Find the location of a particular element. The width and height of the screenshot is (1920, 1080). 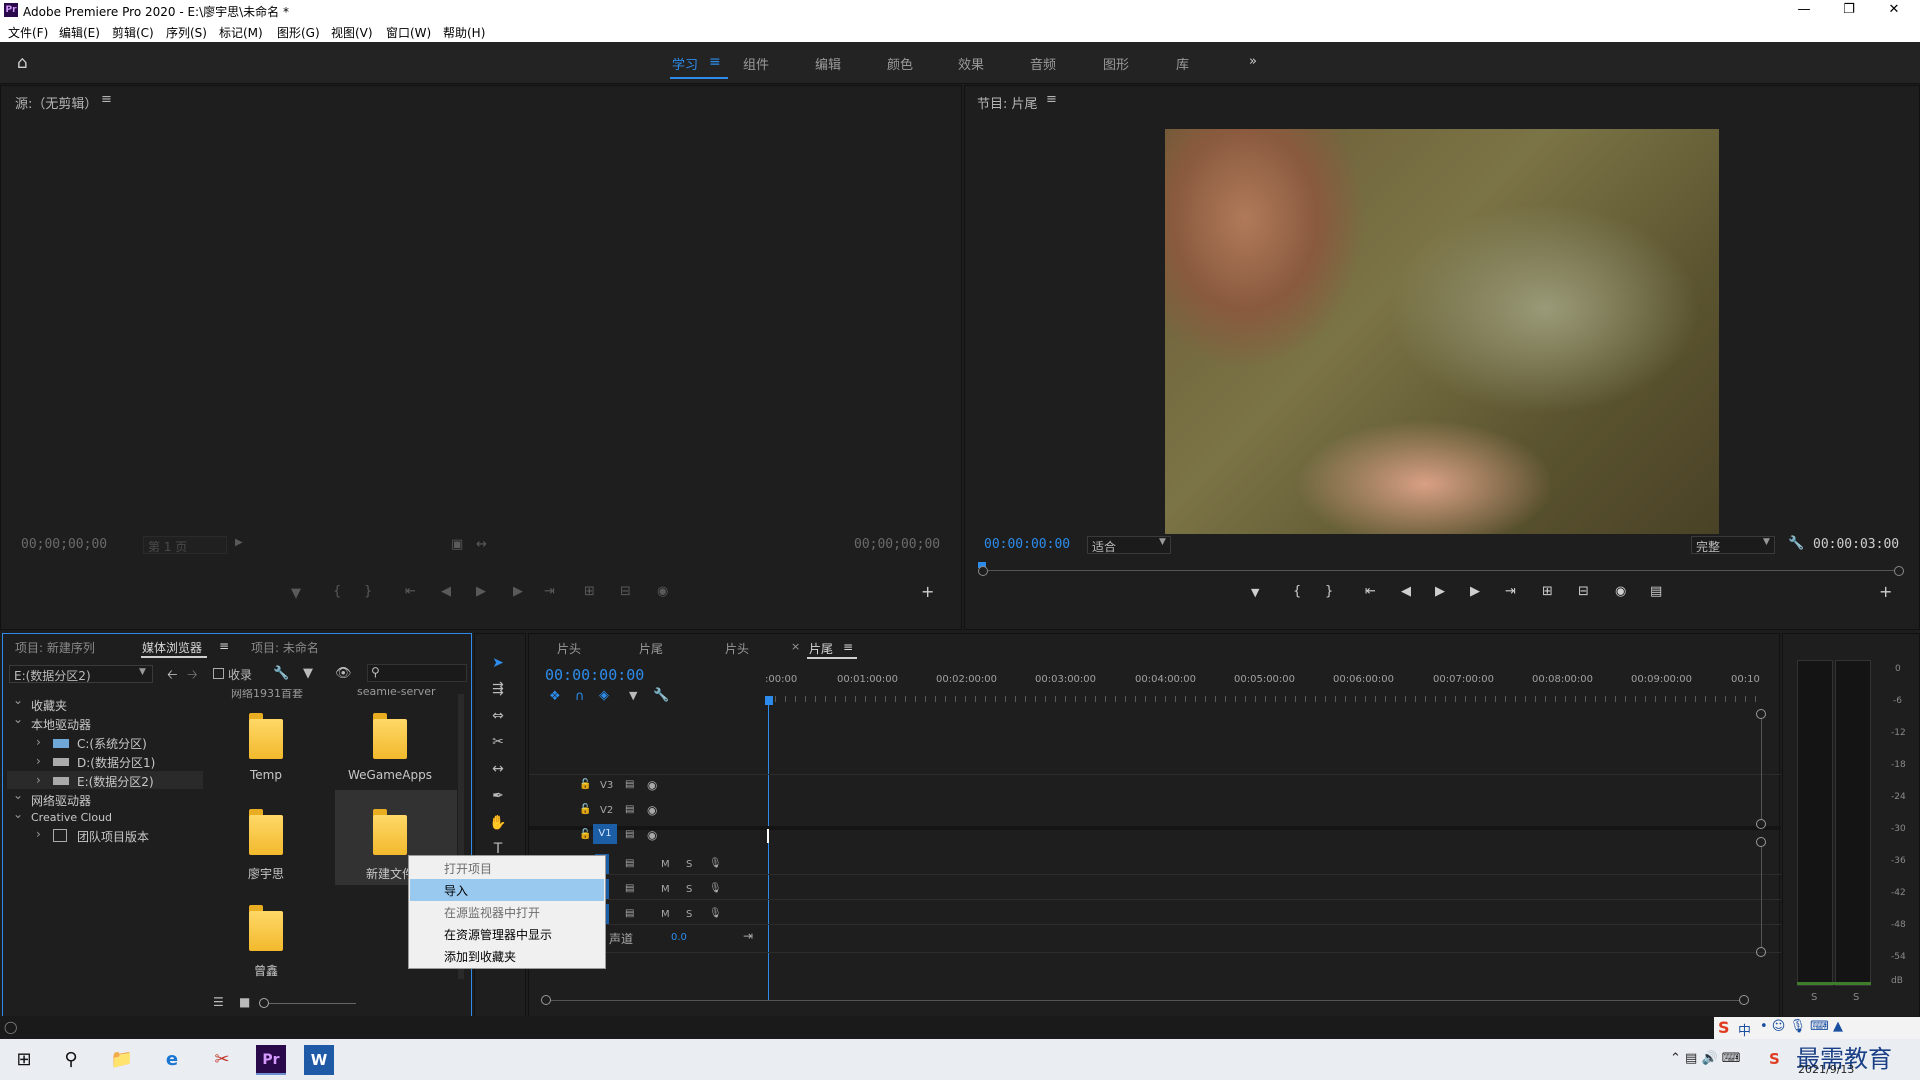

zoom-slider-handle is located at coordinates (264, 1003).